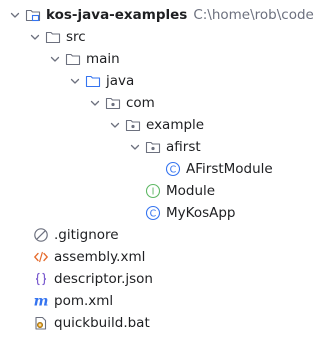 The height and width of the screenshot is (338, 320). I want to click on tree-label-pom: pom.xml, so click(84, 301).